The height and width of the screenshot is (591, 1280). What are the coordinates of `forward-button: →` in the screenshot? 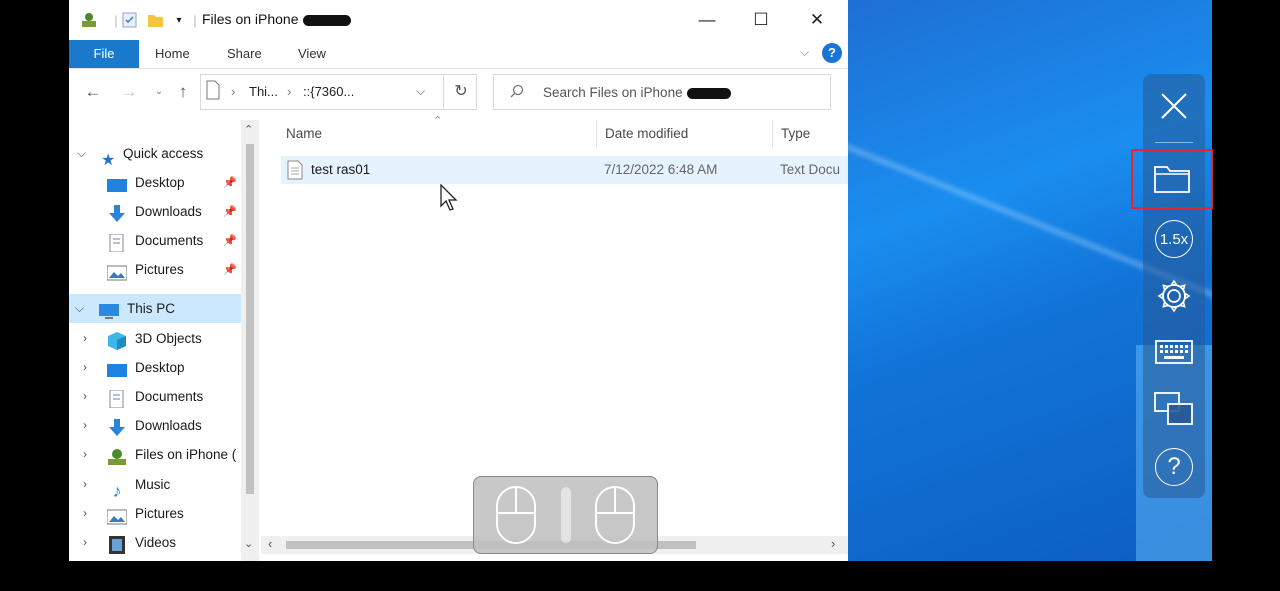 It's located at (129, 92).